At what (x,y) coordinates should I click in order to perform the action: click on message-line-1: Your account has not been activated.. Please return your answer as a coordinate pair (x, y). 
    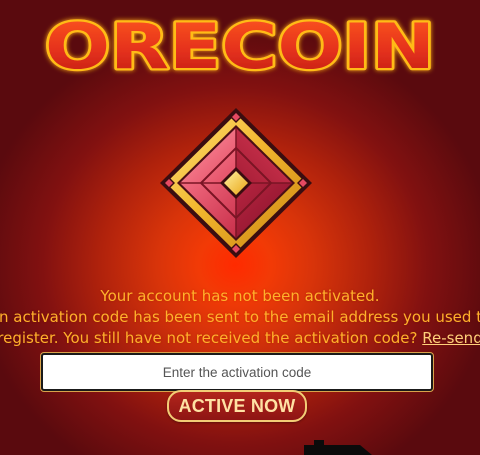
    Looking at the image, I should click on (240, 296).